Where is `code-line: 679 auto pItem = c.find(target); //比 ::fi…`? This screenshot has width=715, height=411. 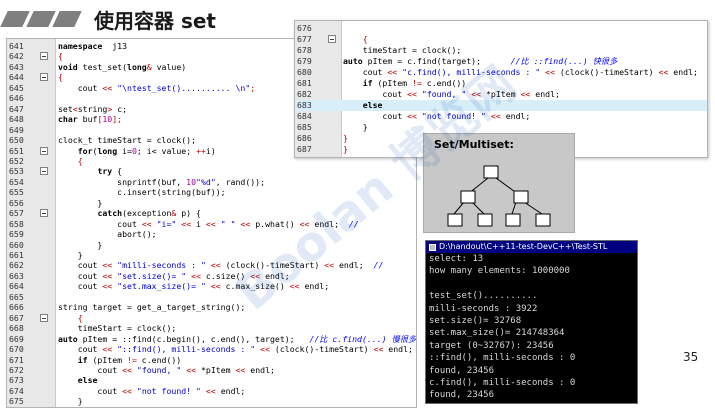 code-line: 679 auto pItem = c.find(target); //比 ::fi… is located at coordinates (501, 61).